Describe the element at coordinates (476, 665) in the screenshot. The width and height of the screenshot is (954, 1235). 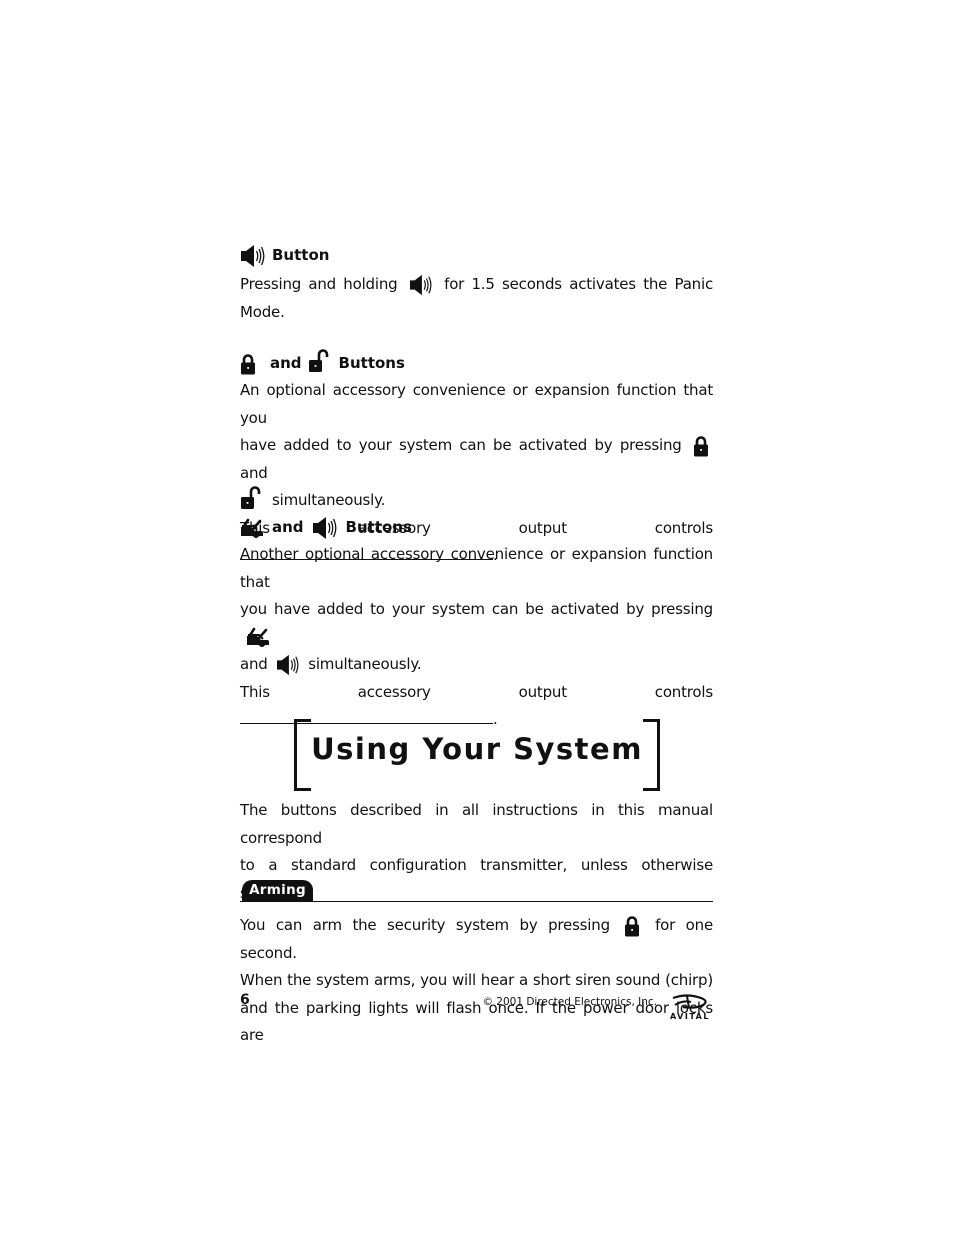
I see `body-text: and simultaneously.` at that location.